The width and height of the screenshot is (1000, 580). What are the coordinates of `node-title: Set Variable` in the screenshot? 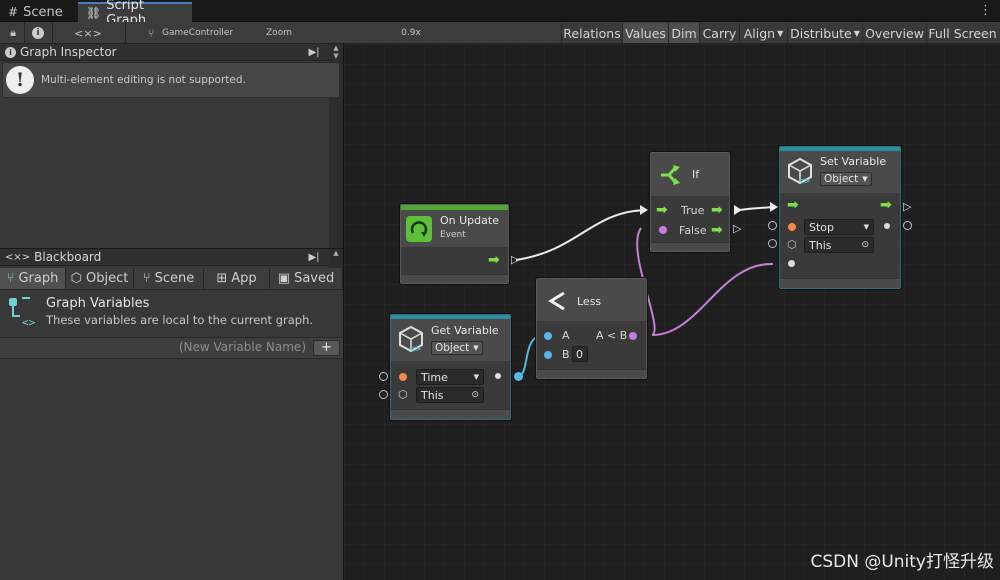 It's located at (853, 161).